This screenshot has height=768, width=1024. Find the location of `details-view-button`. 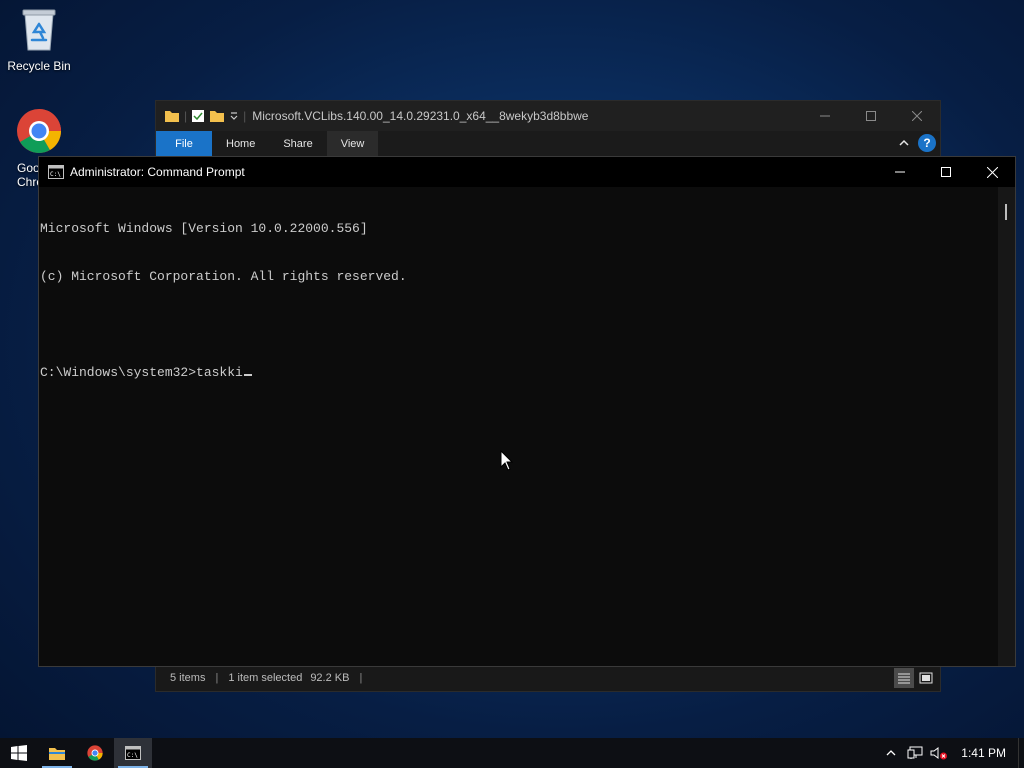

details-view-button is located at coordinates (904, 678).